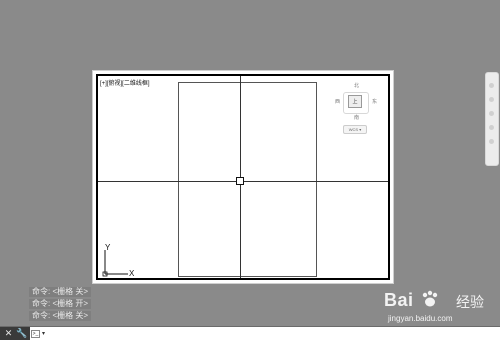 Image resolution: width=500 pixels, height=340 pixels. I want to click on nav-zoom-icon, so click(491, 113).